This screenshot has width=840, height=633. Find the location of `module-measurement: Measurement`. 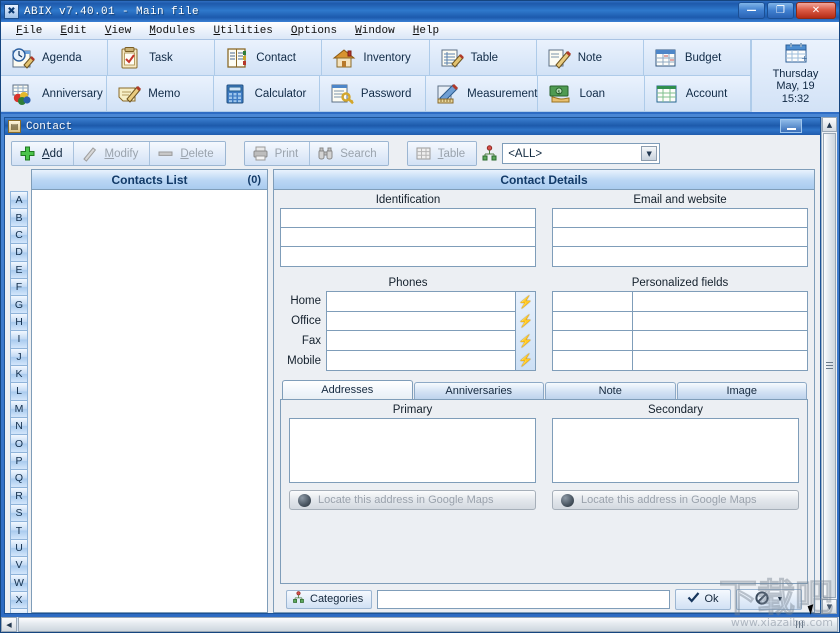

module-measurement: Measurement is located at coordinates (482, 94).